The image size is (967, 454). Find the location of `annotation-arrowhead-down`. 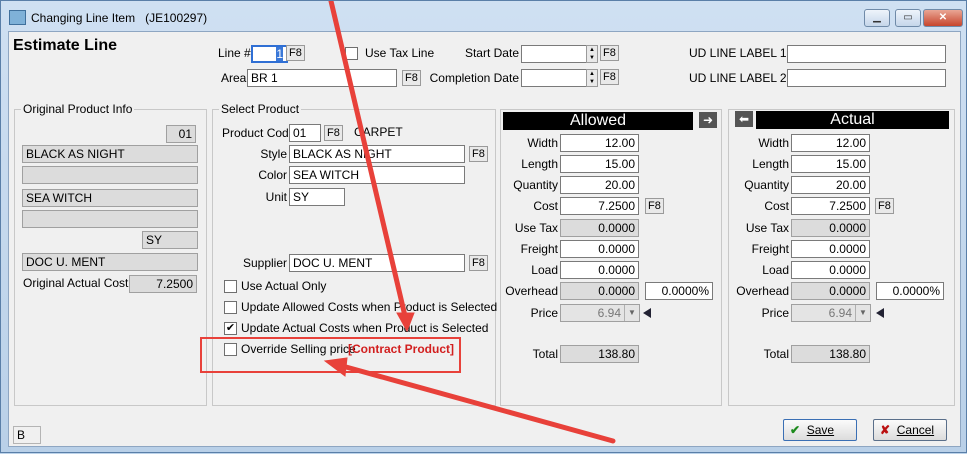

annotation-arrowhead-down is located at coordinates (405, 322).